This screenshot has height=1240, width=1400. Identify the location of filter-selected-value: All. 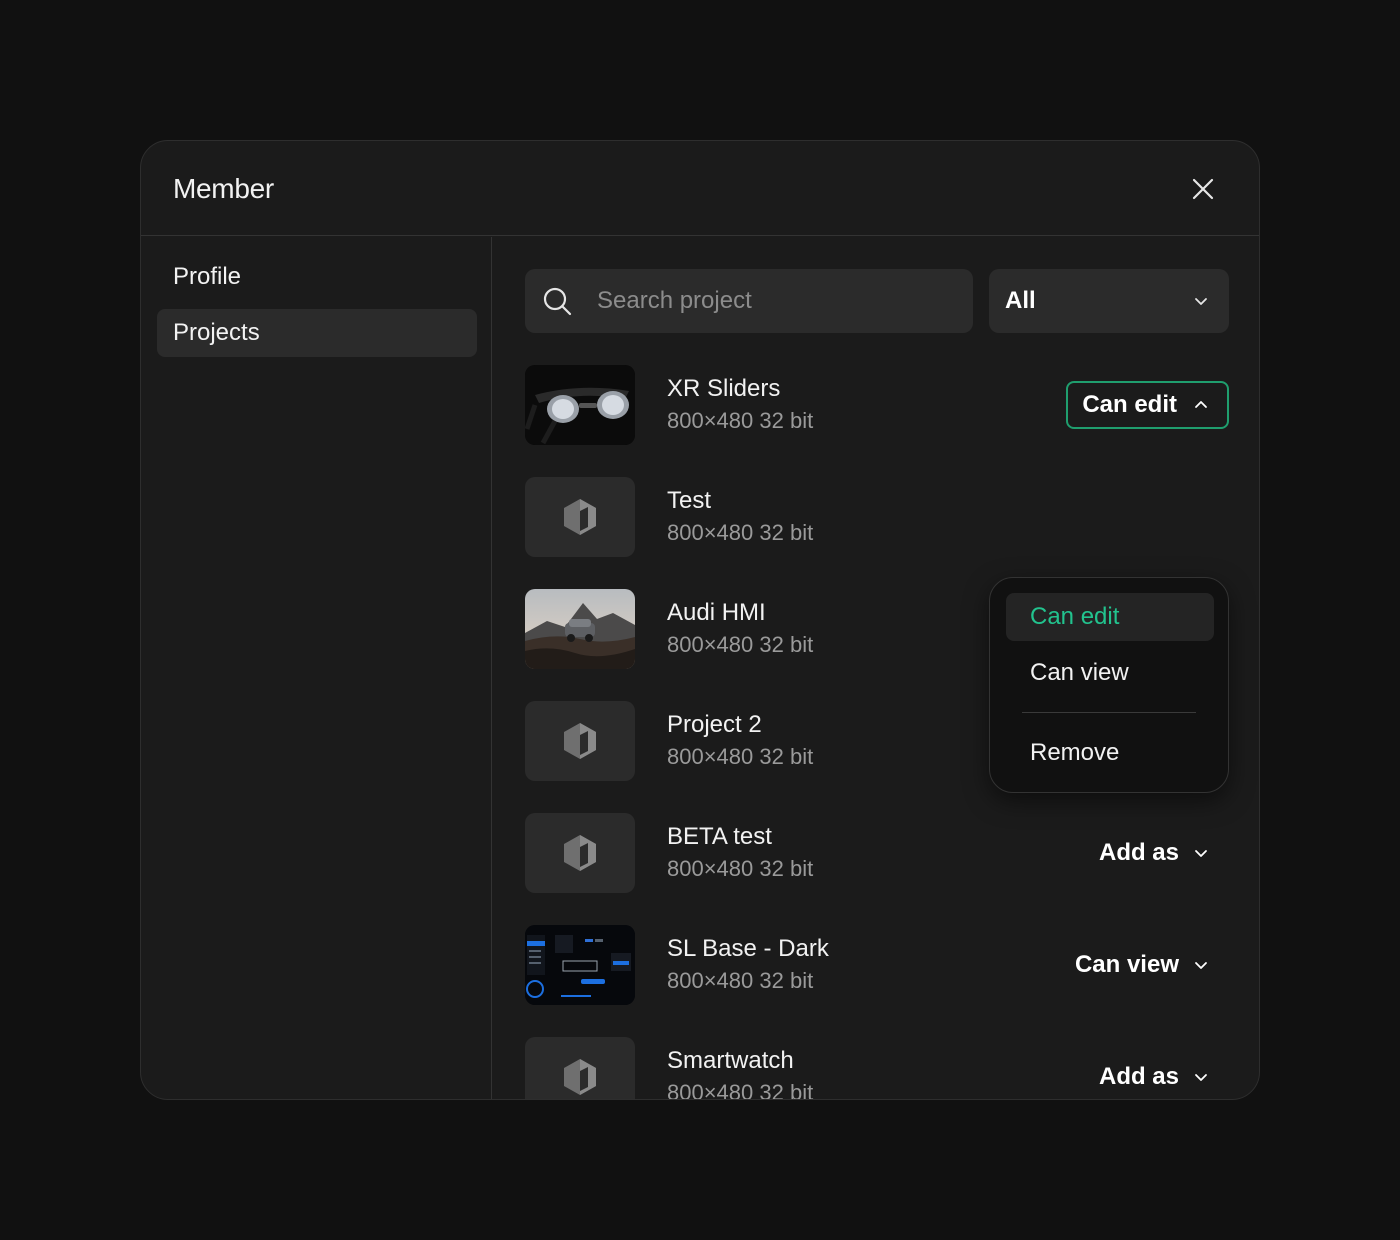
(1020, 300).